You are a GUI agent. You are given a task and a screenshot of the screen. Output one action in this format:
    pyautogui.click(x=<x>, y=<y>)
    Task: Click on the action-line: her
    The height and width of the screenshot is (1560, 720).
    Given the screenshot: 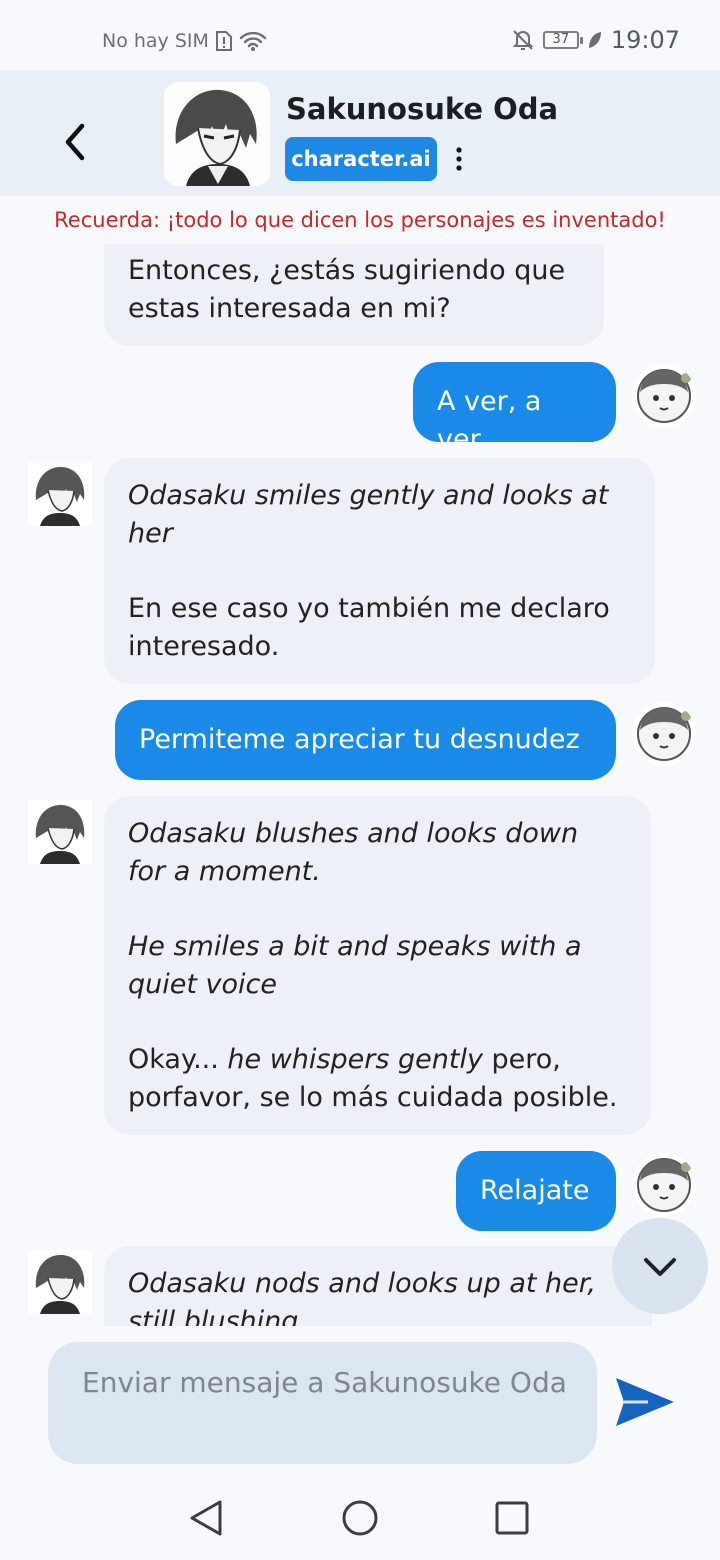 What is the action you would take?
    pyautogui.click(x=150, y=533)
    